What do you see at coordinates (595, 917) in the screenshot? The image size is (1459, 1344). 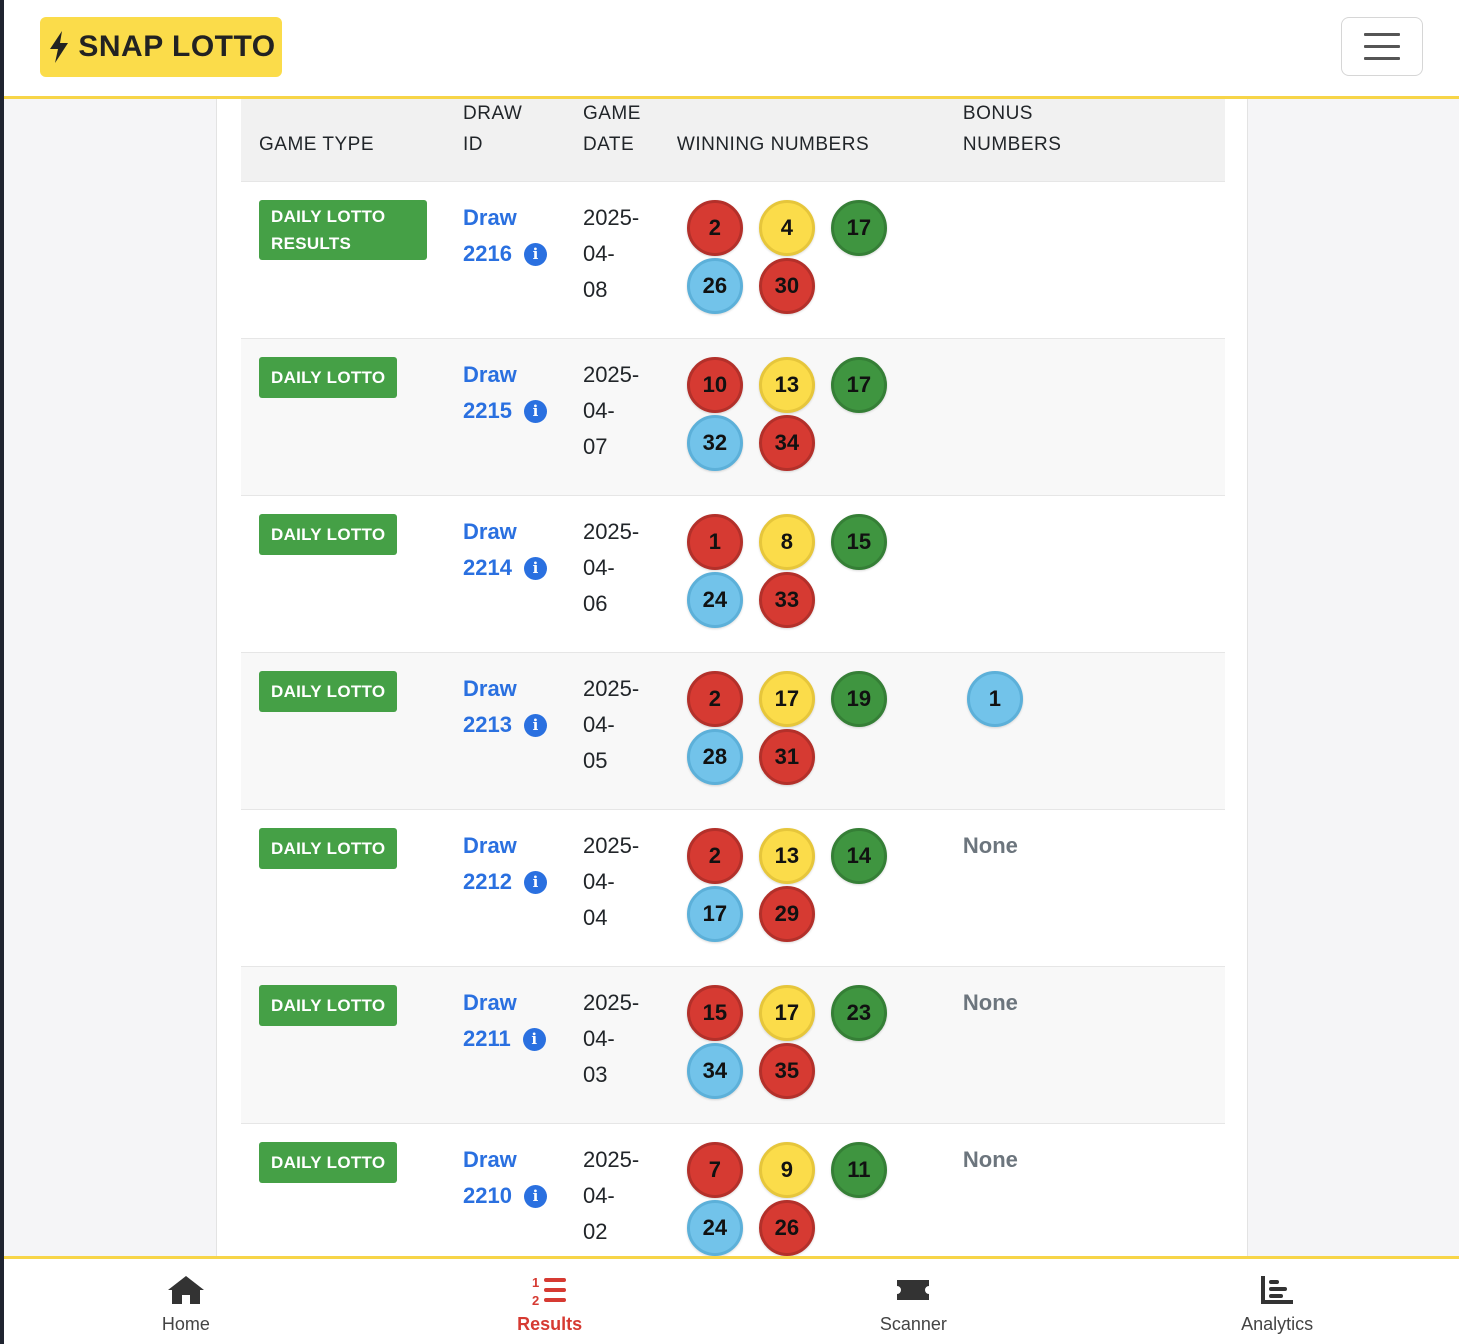 I see `date-part-2: 04` at bounding box center [595, 917].